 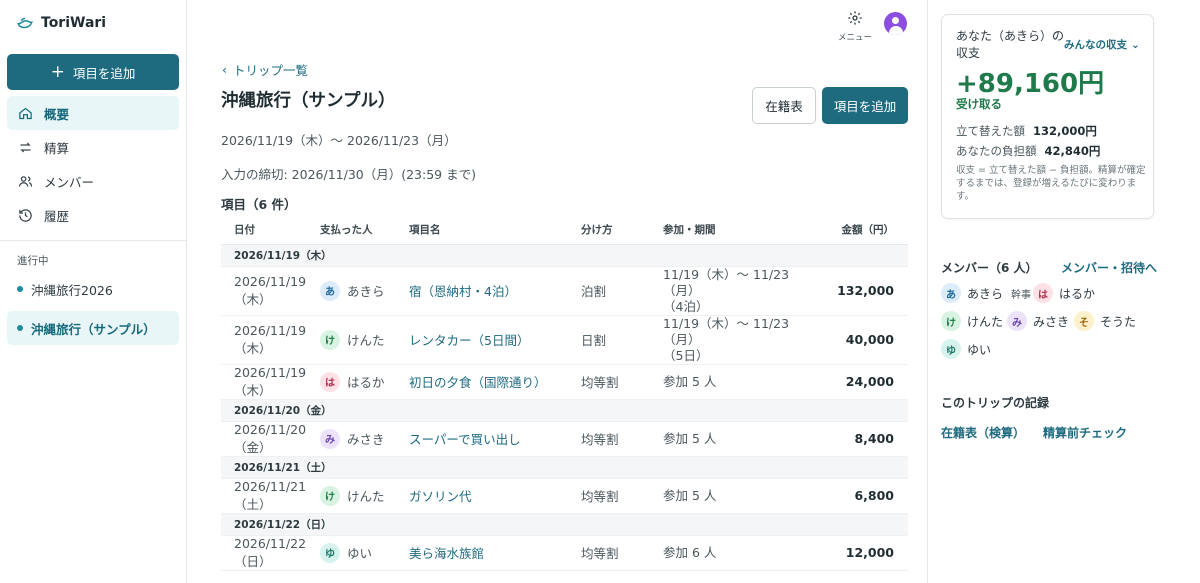 What do you see at coordinates (270, 553) in the screenshot?
I see `row-date: 2026/11/22（日）` at bounding box center [270, 553].